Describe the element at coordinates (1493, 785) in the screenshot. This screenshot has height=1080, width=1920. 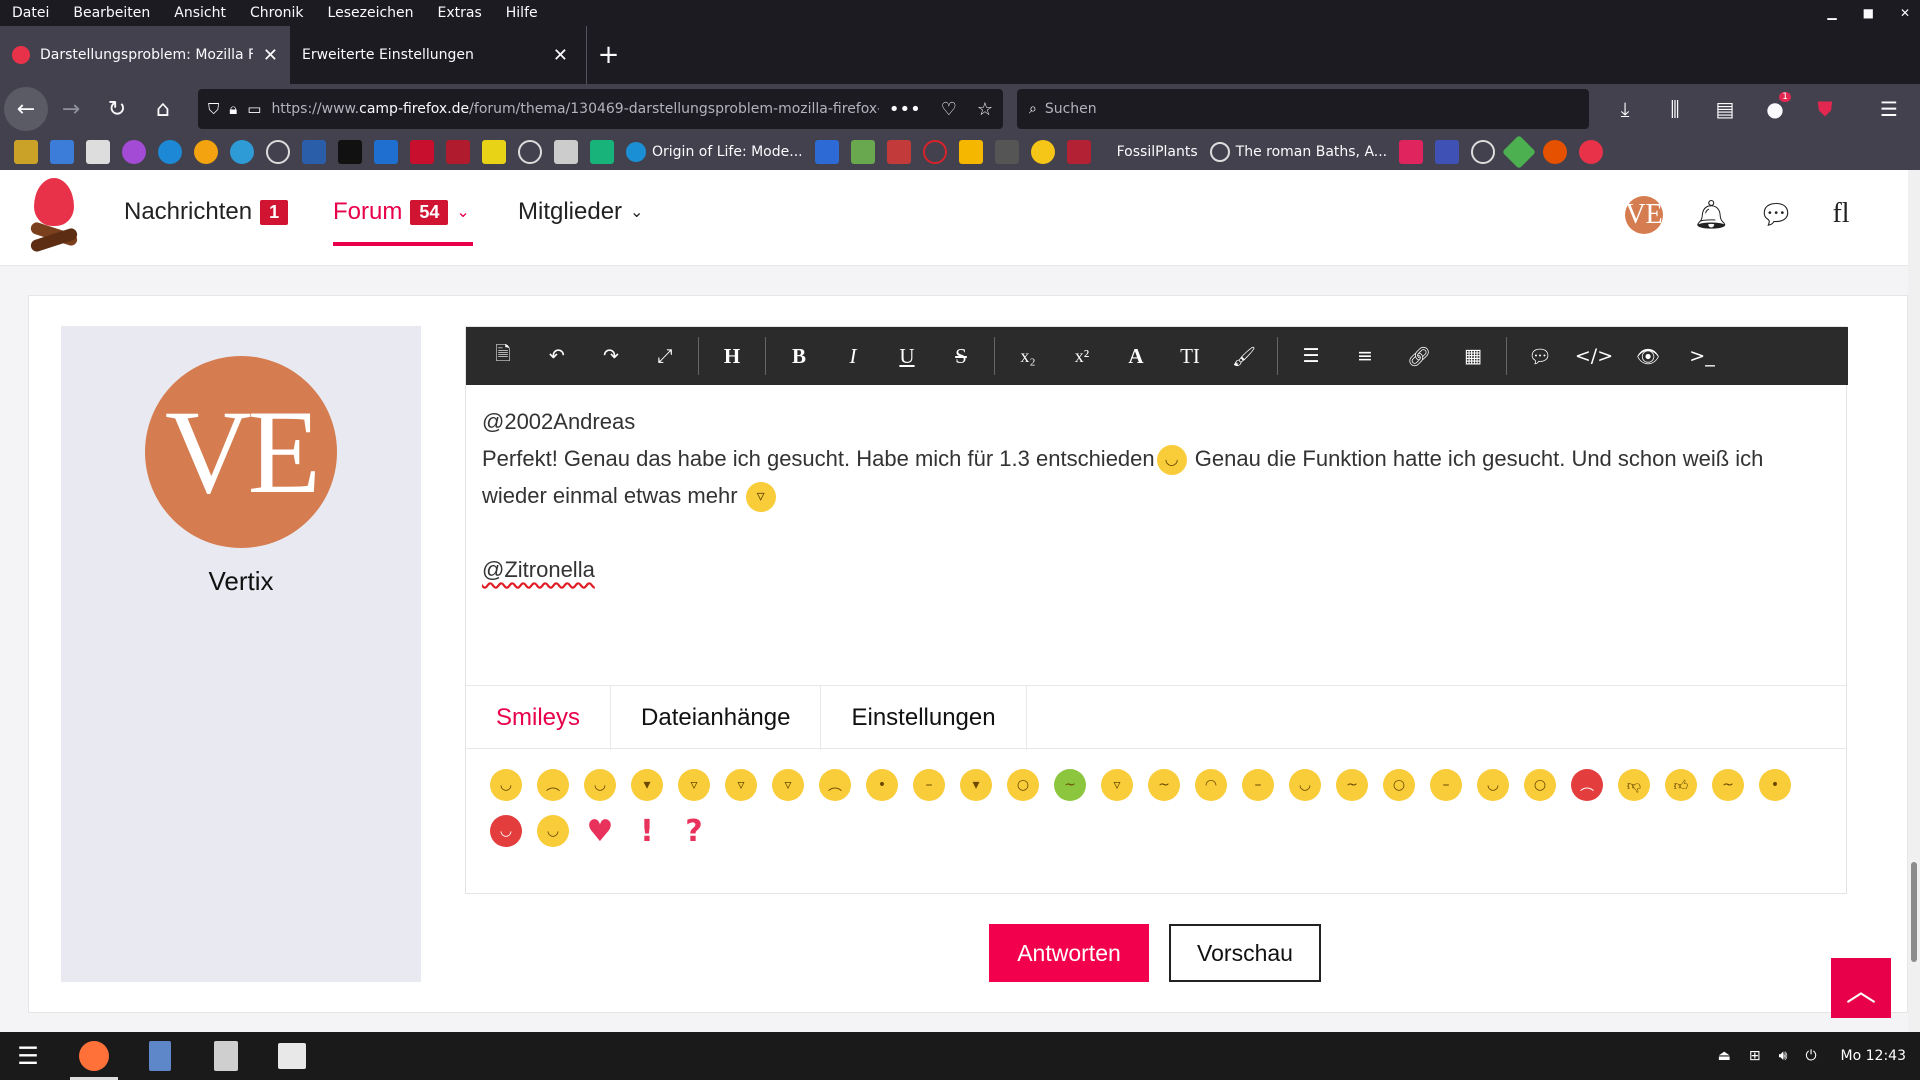
I see `heart-eyes-emoji-icon: ◡` at that location.